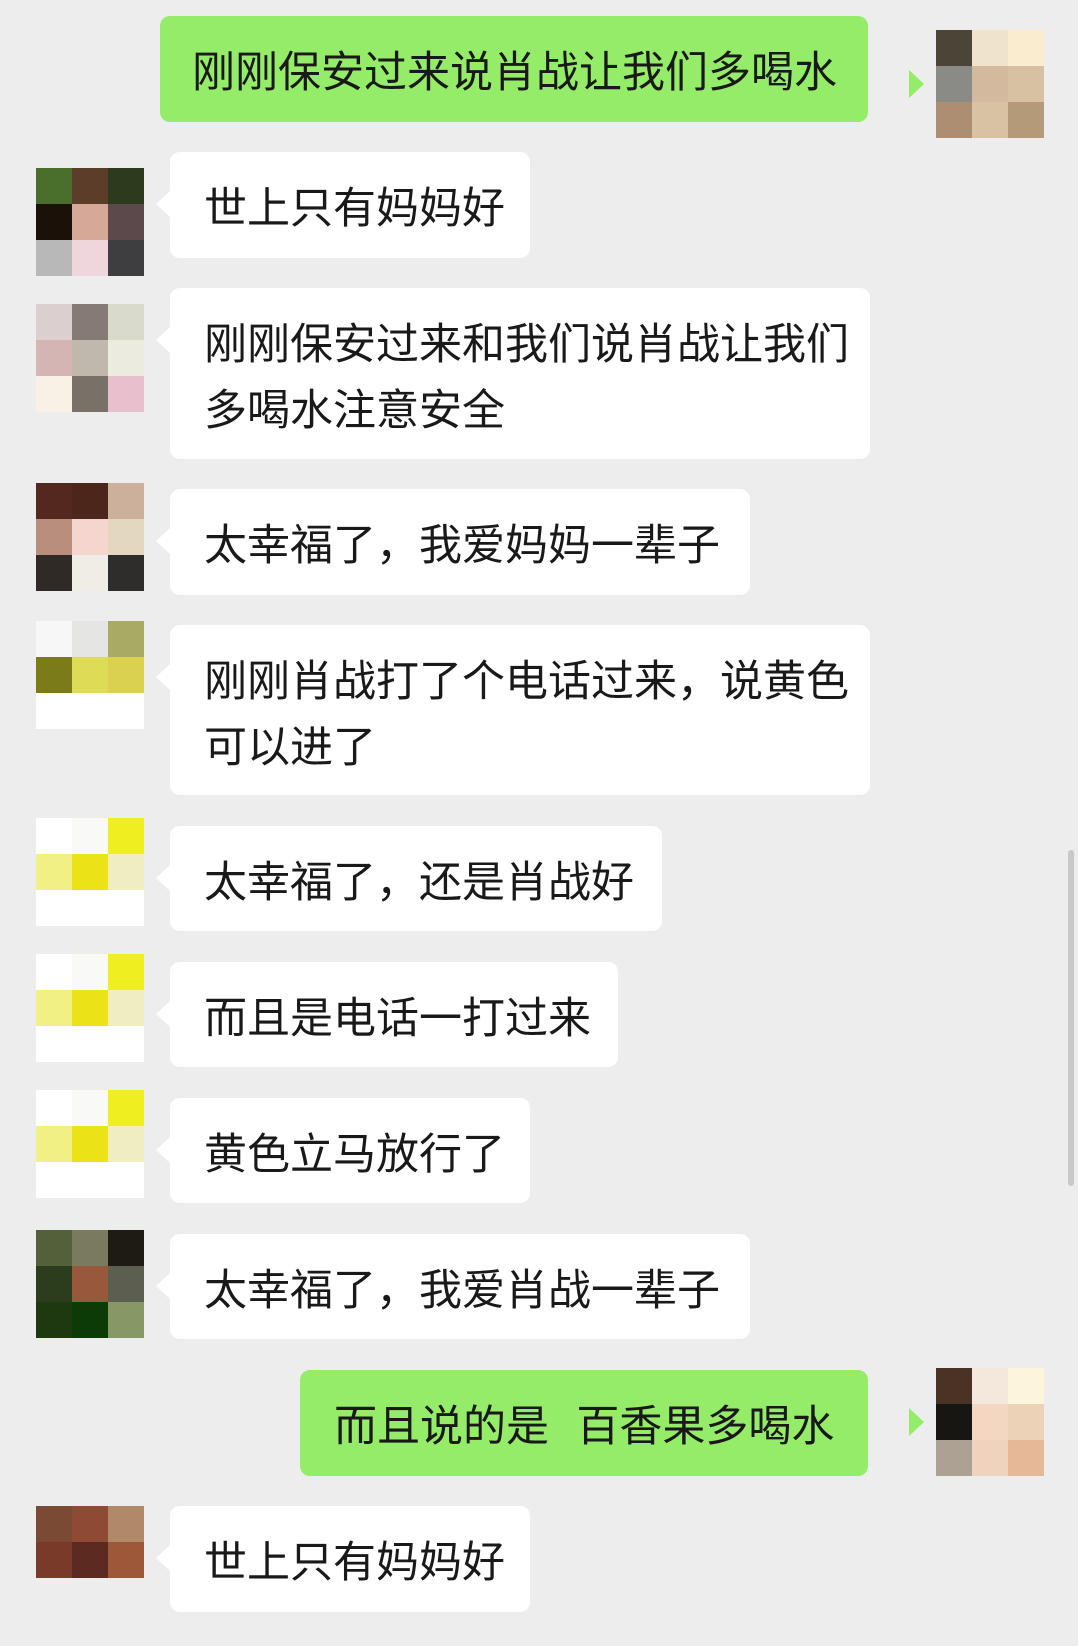 This screenshot has height=1646, width=1078. Describe the element at coordinates (350, 1150) in the screenshot. I see `message-bubble: 黄色立马放行了` at that location.